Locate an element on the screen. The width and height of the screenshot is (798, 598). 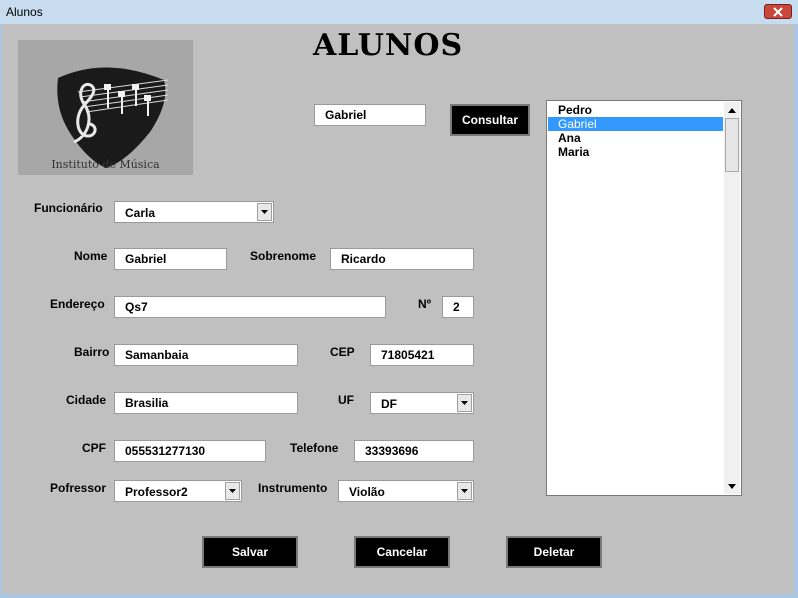
list-item: Pedro is located at coordinates (635, 110).